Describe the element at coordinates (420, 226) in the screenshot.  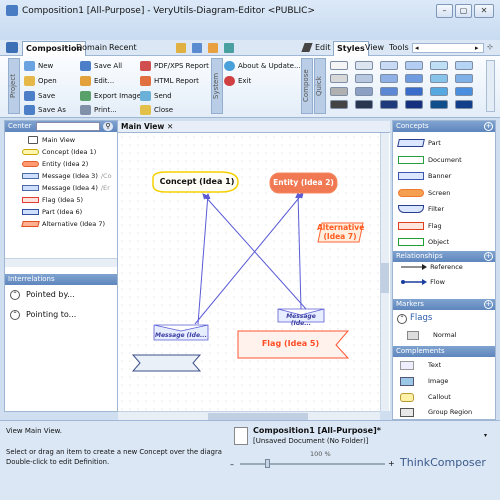
I see `concept-palette-item: Flag` at that location.